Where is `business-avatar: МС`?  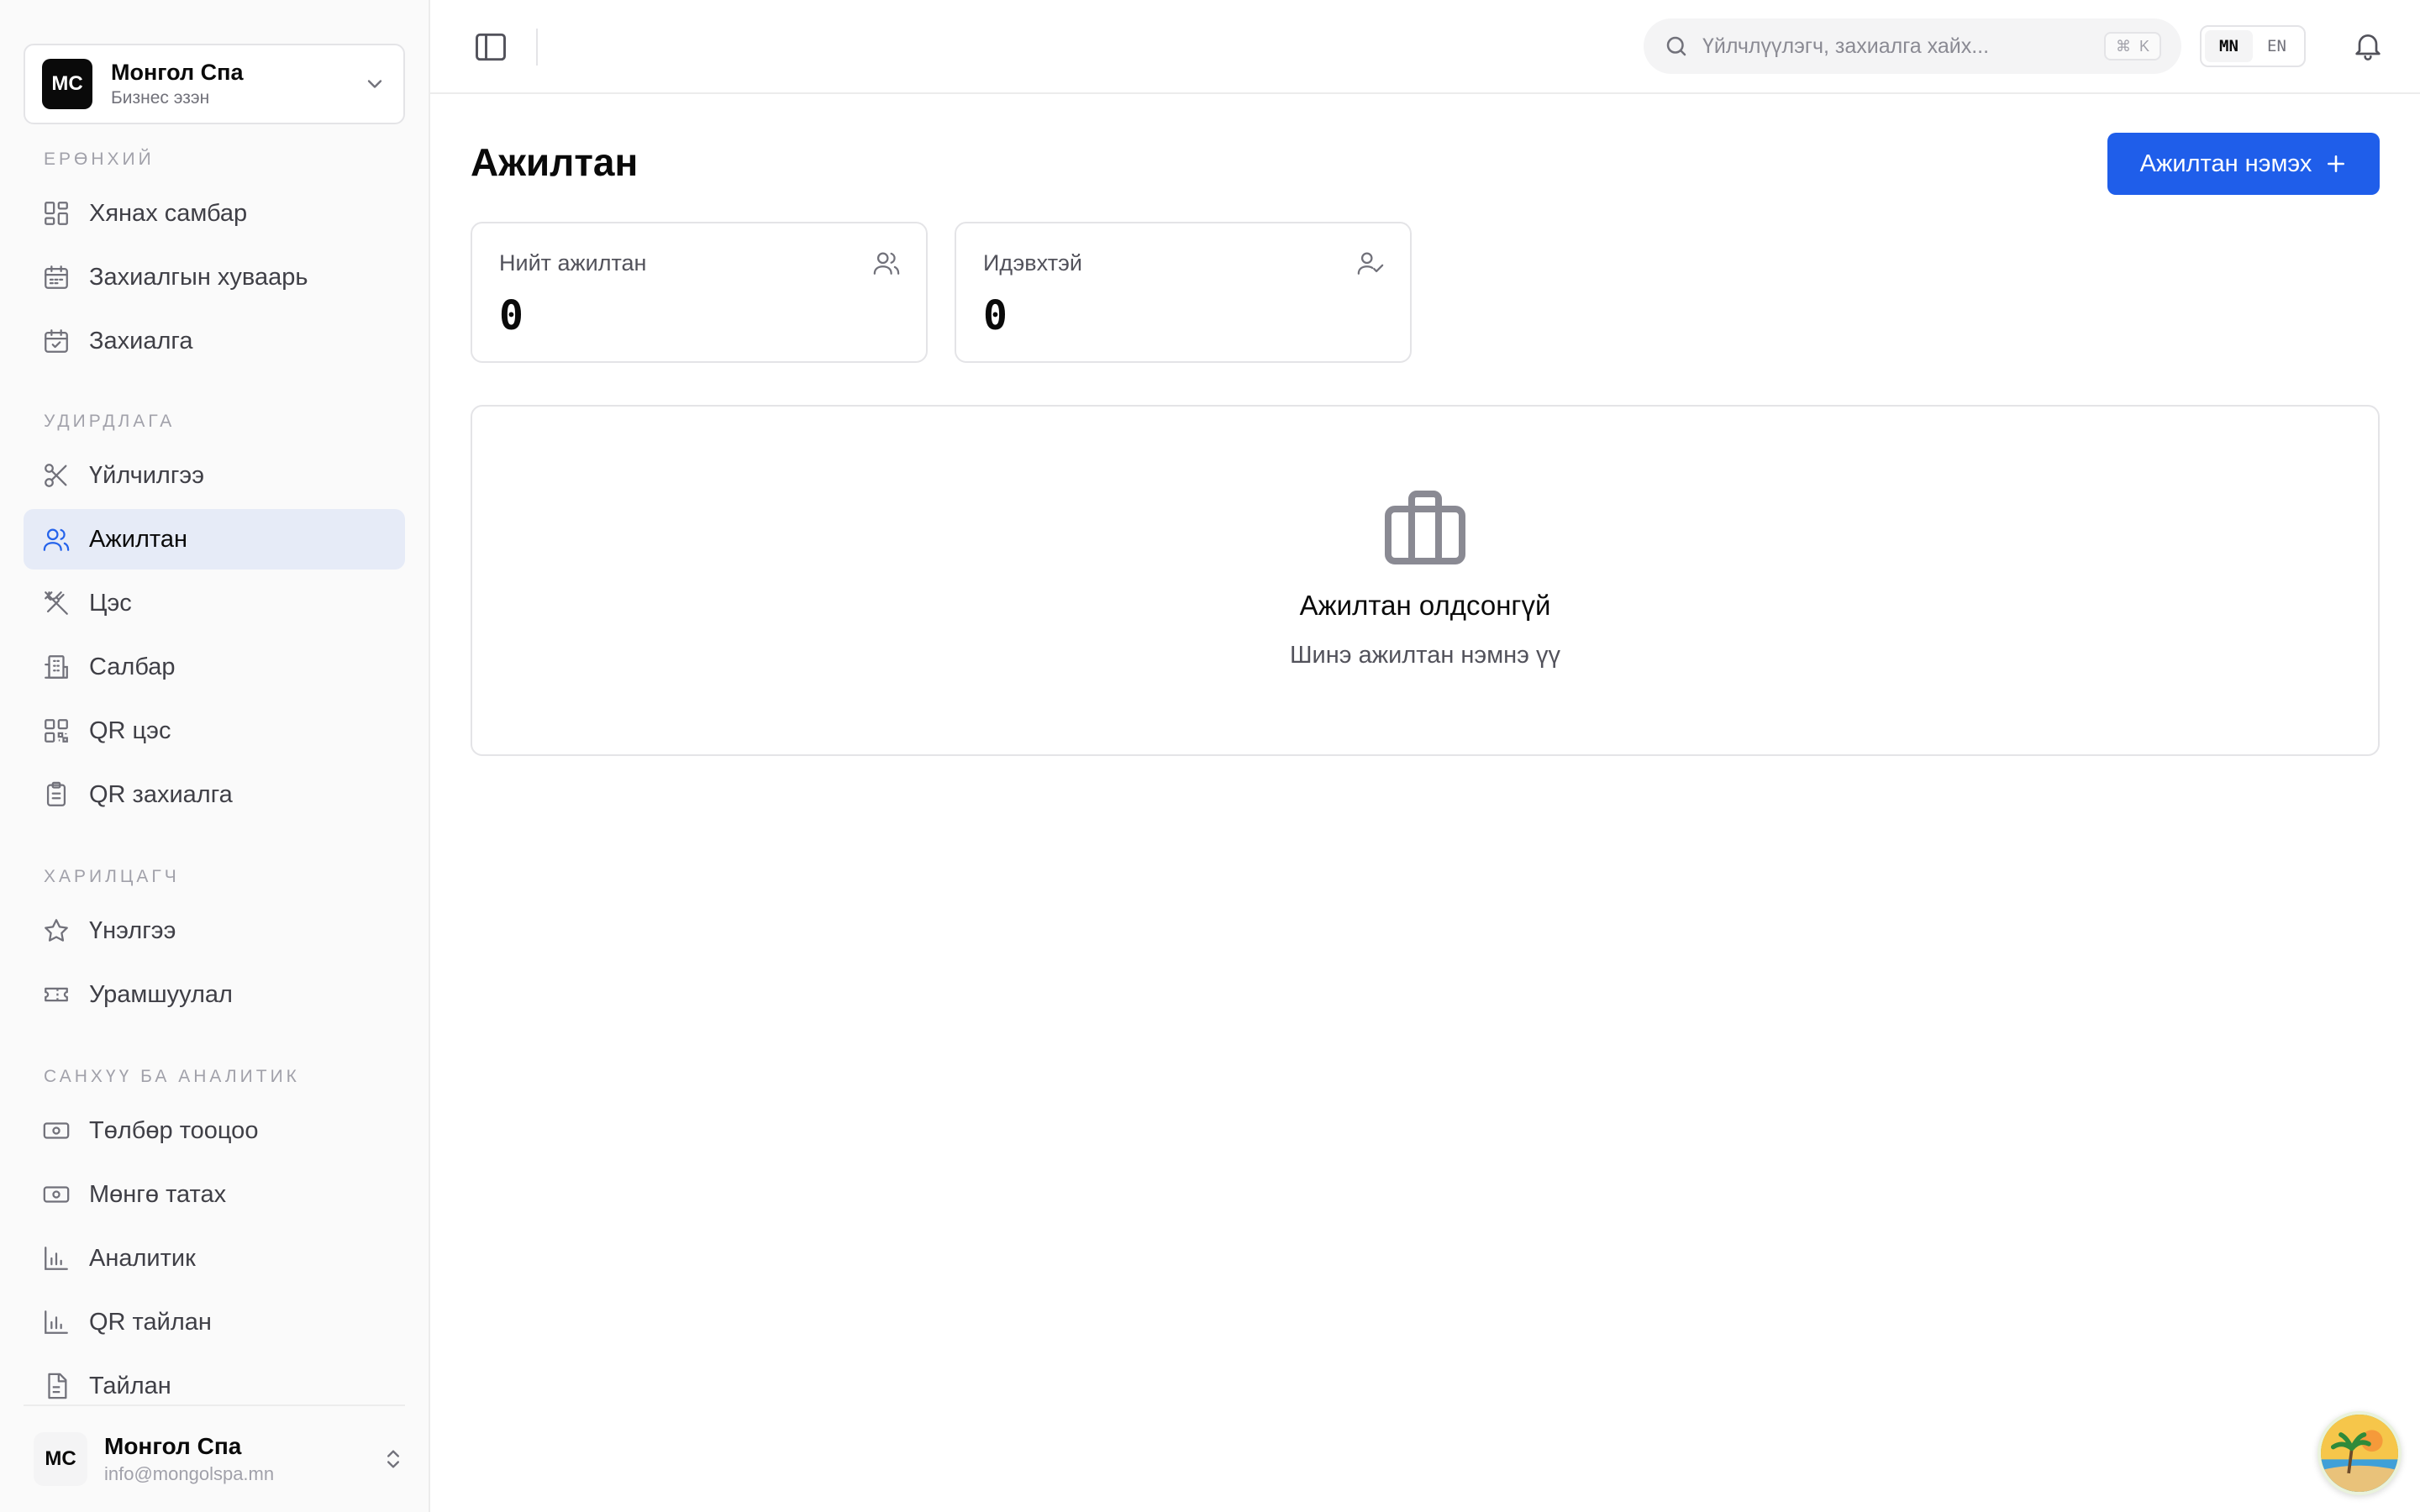
business-avatar: МС is located at coordinates (67, 84).